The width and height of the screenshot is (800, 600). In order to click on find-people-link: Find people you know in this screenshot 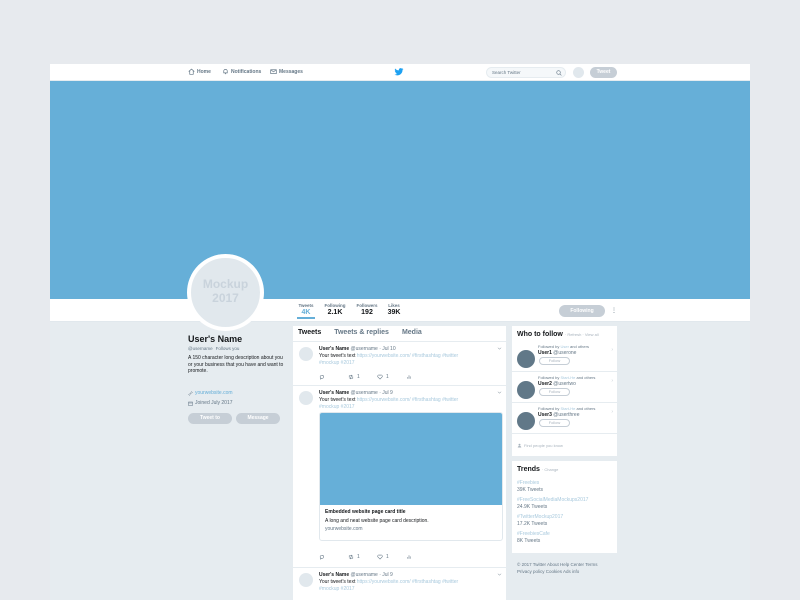, I will do `click(540, 445)`.